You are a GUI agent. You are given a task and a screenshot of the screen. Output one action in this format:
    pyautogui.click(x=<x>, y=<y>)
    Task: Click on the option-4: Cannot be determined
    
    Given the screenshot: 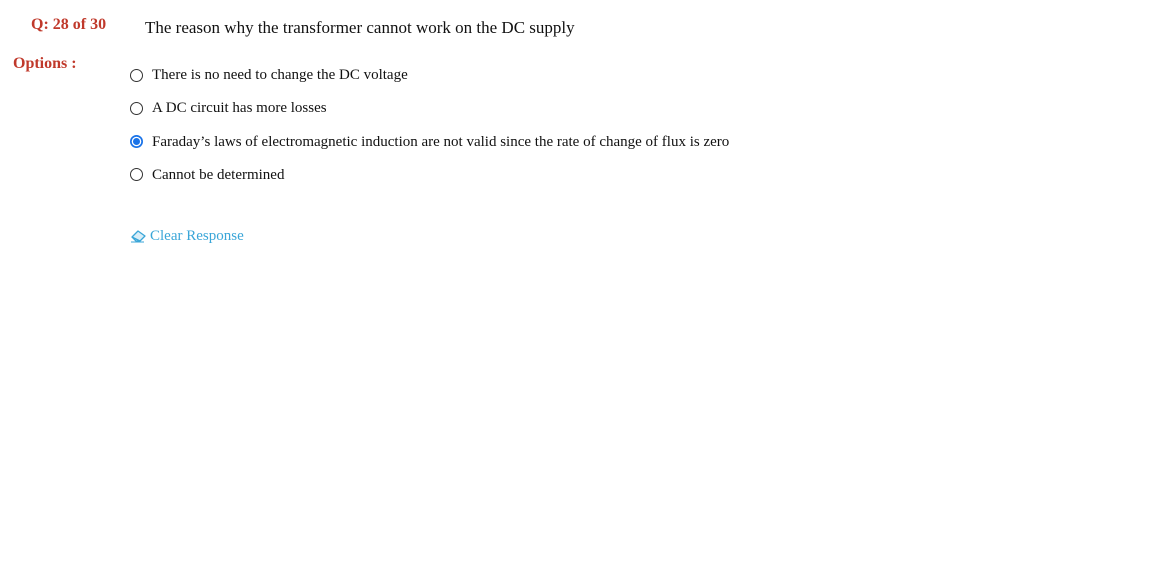 What is the action you would take?
    pyautogui.click(x=580, y=175)
    